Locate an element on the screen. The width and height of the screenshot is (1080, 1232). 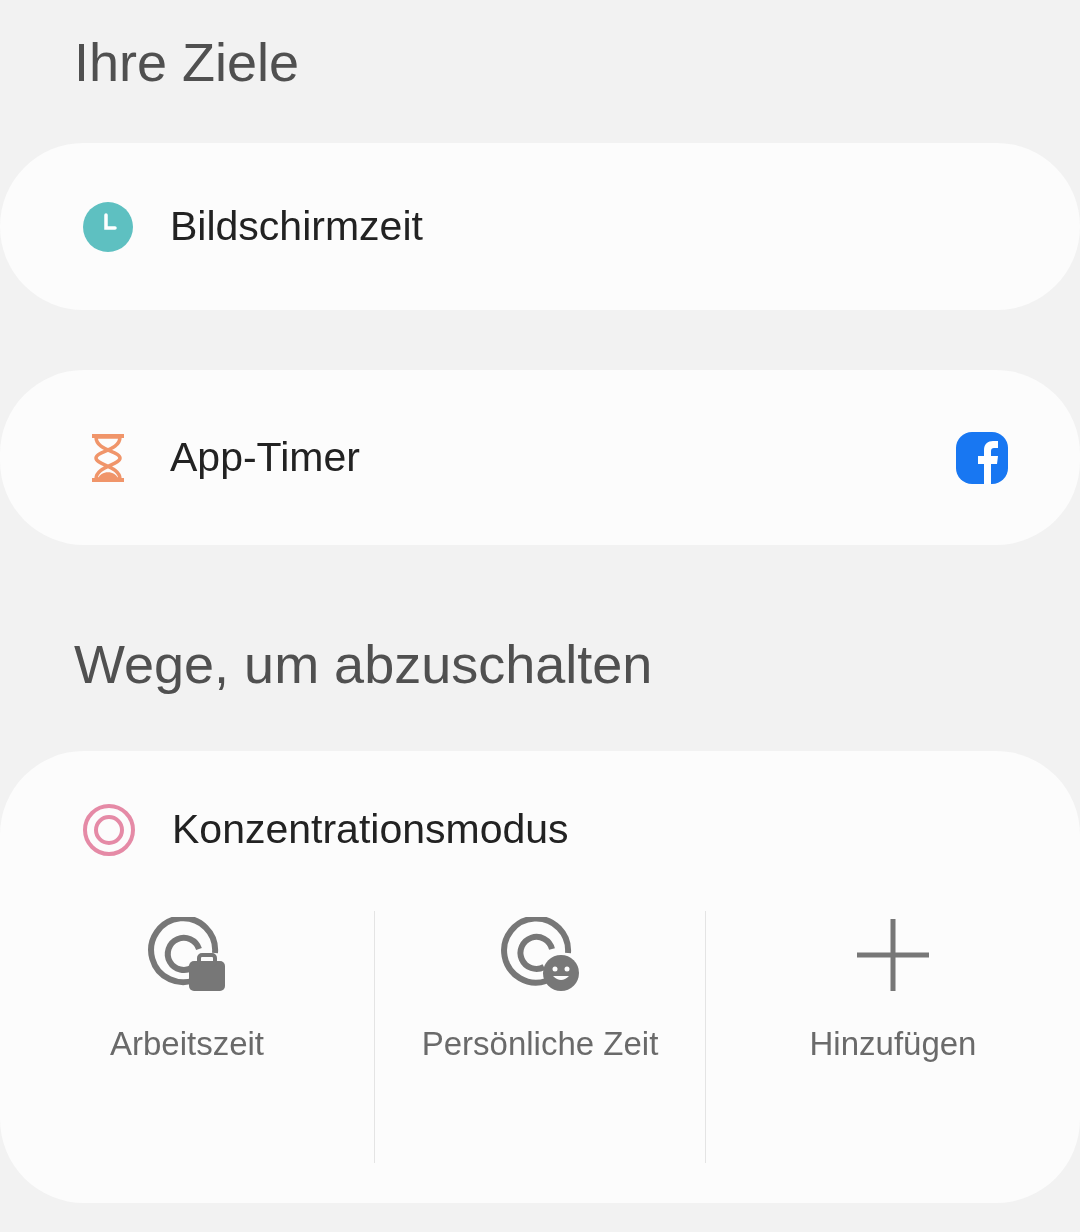
focus-mode-label: Konzentrationsmodus is located at coordinates (370, 830).